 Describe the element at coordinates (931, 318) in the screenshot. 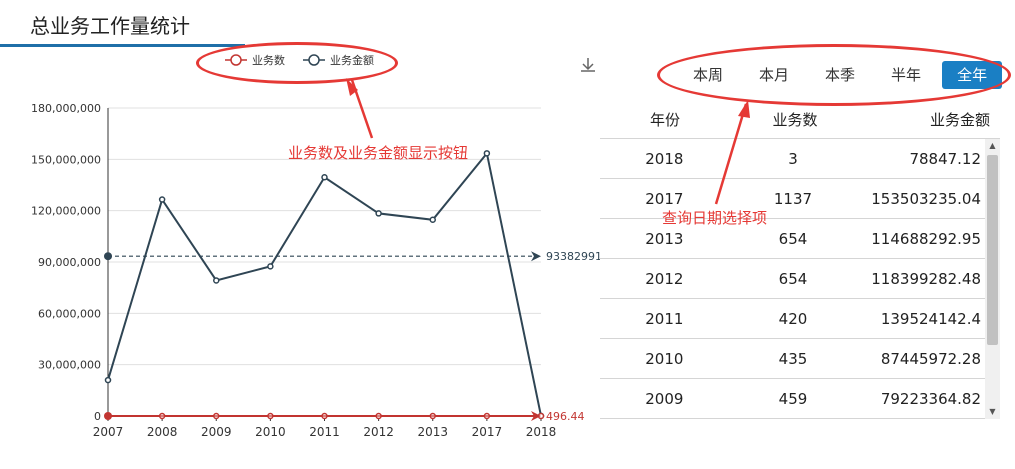

I see `cell-amount: 139524142.4` at that location.